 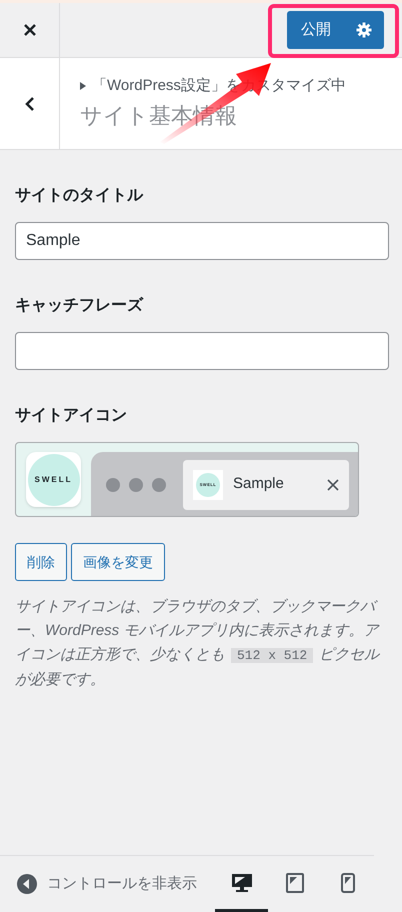 I want to click on tab-title: Sample, so click(x=259, y=484).